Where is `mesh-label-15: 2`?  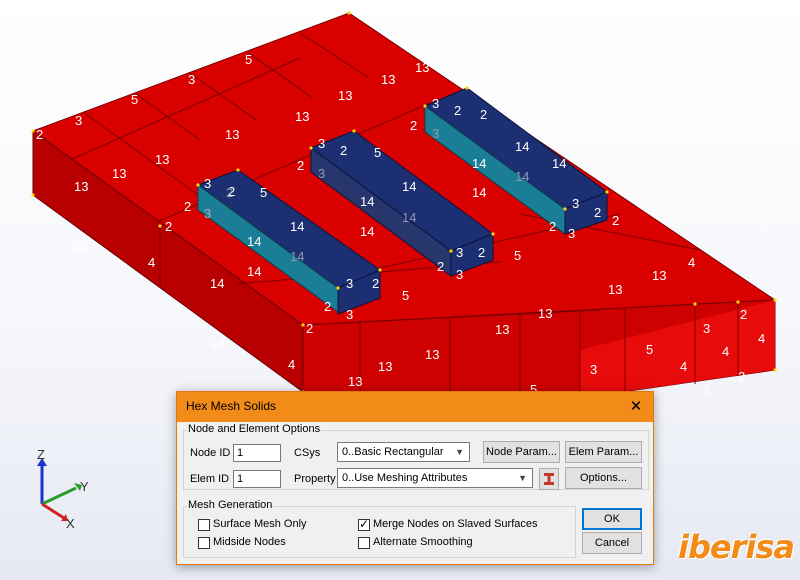
mesh-label-15: 2 is located at coordinates (168, 226).